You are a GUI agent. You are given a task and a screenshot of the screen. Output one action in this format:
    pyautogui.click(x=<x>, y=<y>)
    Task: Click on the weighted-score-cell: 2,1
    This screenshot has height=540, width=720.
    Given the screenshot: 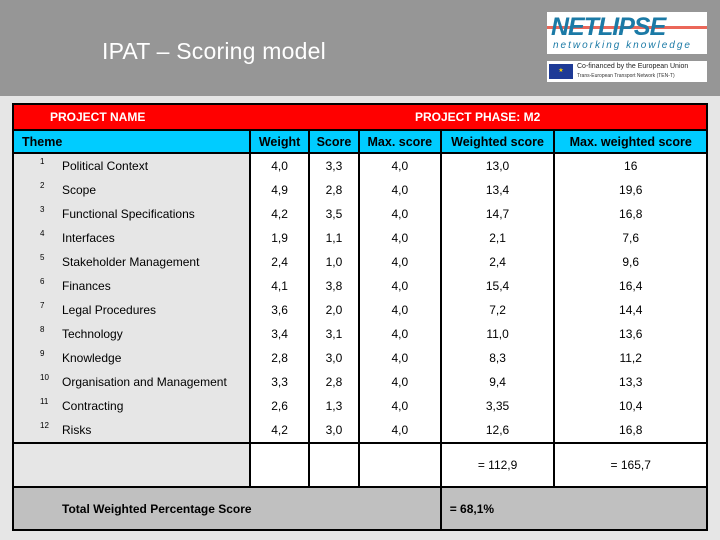 What is the action you would take?
    pyautogui.click(x=497, y=238)
    